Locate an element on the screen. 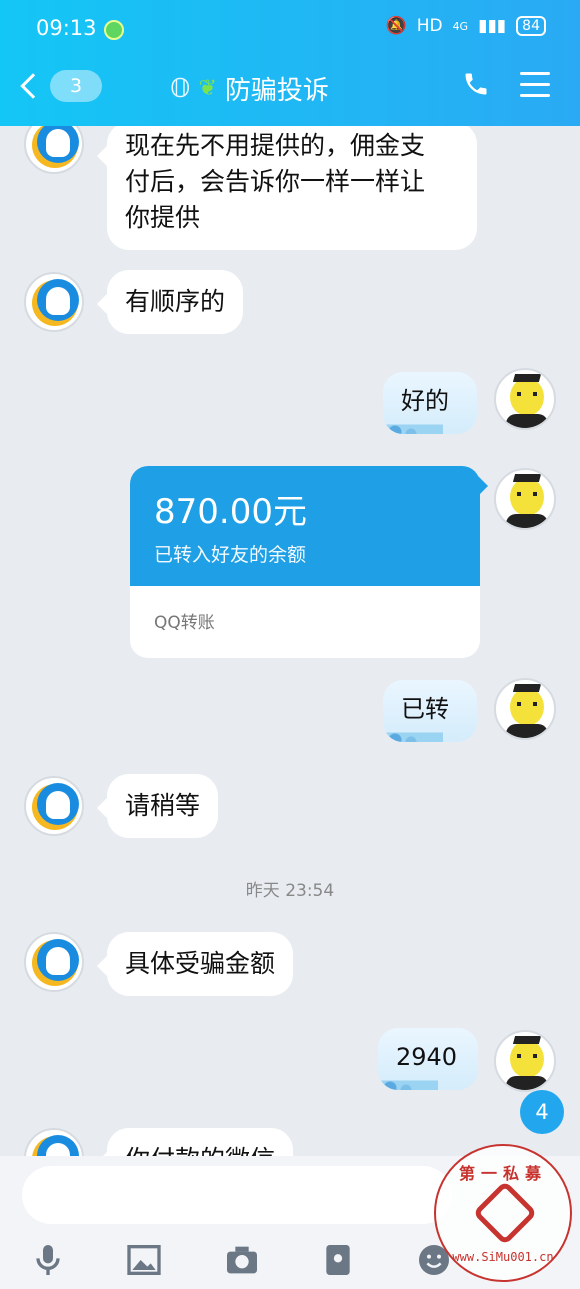  status-bar: 09:13 🔕 HD 4G ▮▮▮ 84 is located at coordinates (290, 29).